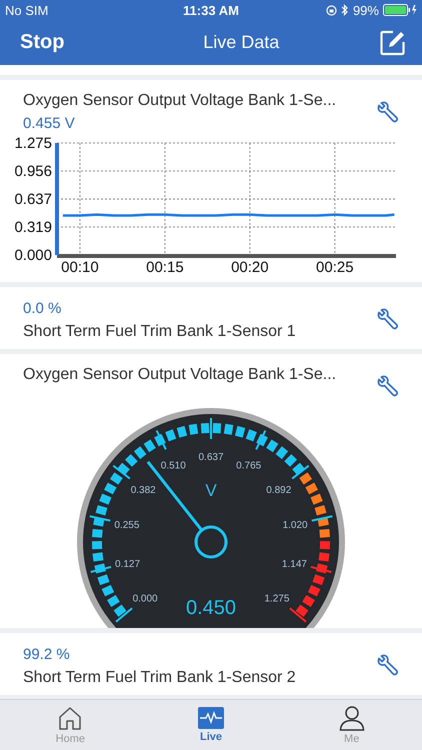 The width and height of the screenshot is (422, 750). What do you see at coordinates (335, 267) in the screenshot?
I see `x-tick-label: 00:25` at bounding box center [335, 267].